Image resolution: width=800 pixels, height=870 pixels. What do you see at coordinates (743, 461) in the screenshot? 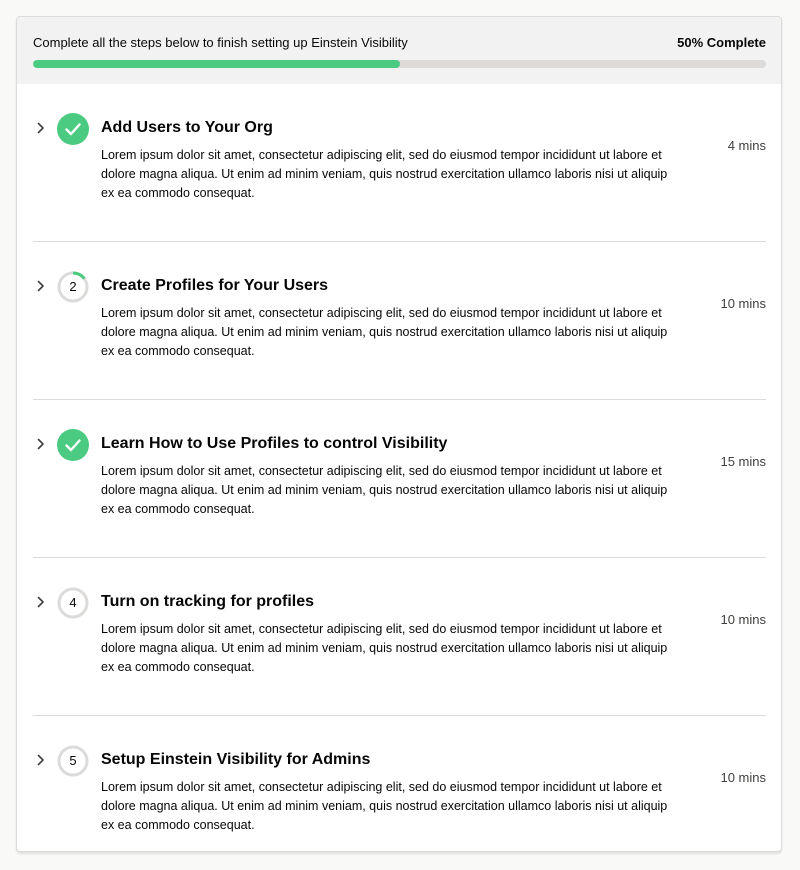
I see `step-duration: 15 mins` at bounding box center [743, 461].